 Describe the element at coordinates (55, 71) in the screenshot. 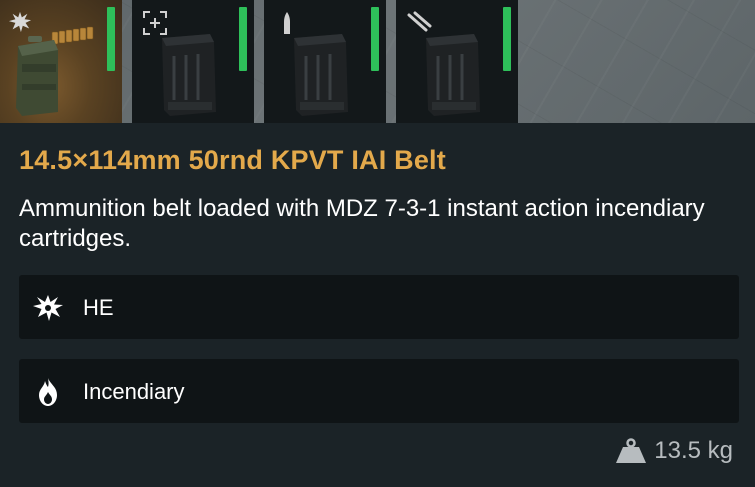

I see `ammo-box-belt-icon` at that location.